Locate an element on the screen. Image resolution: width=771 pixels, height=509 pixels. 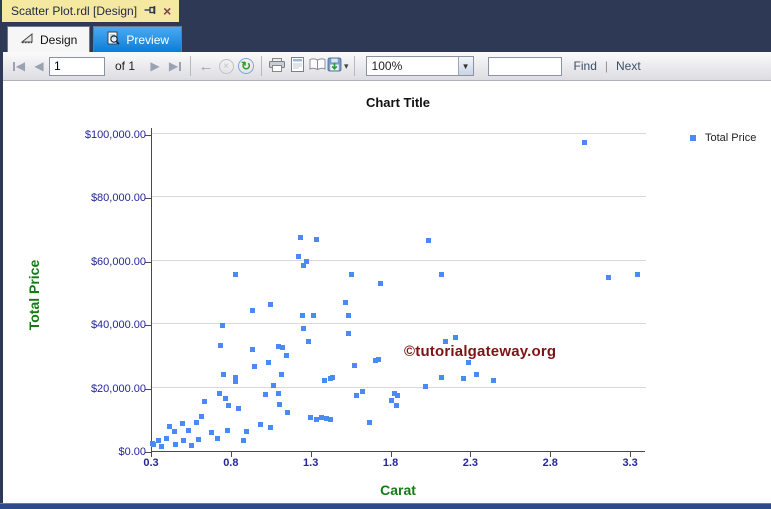
legend-marker-icon is located at coordinates (693, 138).